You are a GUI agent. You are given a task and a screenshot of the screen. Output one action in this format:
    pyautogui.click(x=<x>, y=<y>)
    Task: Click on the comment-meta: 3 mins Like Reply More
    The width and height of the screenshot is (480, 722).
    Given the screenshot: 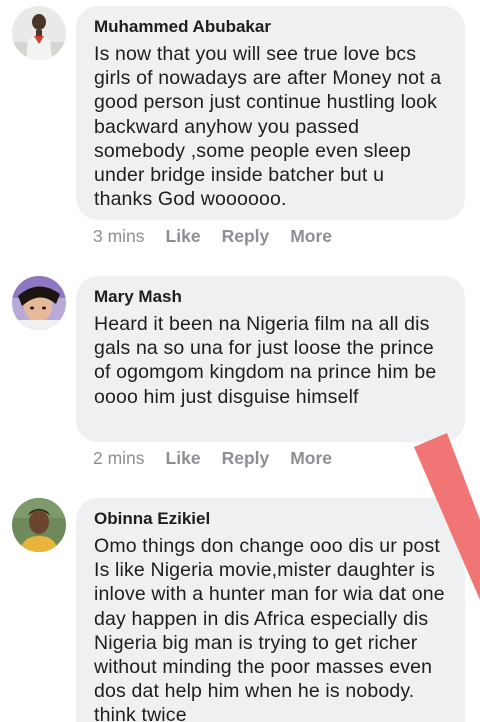 What is the action you would take?
    pyautogui.click(x=223, y=236)
    